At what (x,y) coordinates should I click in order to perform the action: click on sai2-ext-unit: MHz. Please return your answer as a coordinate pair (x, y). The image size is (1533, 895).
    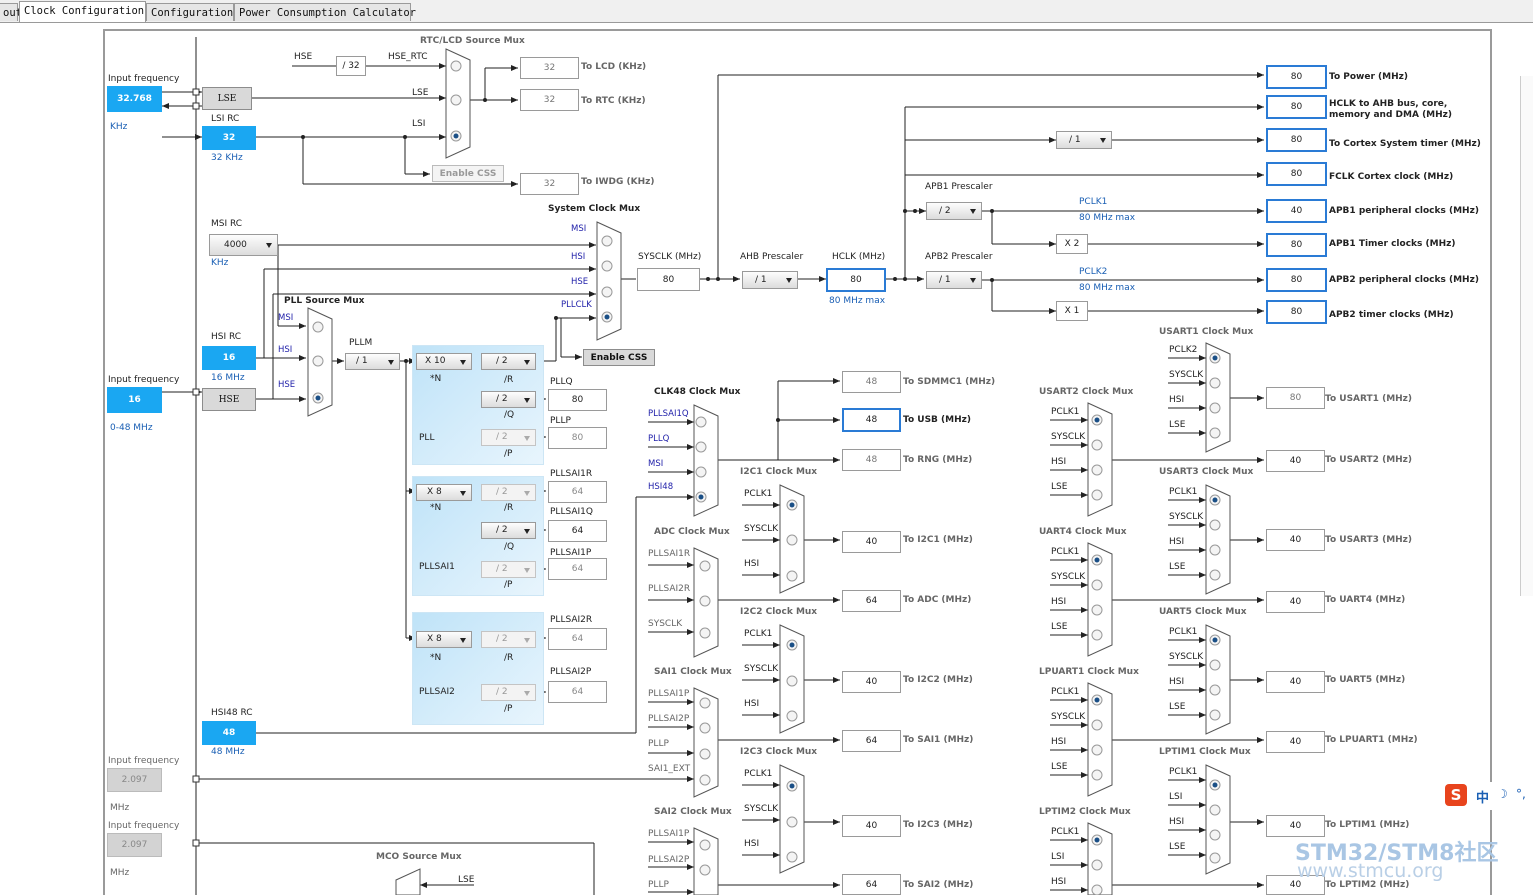
    Looking at the image, I should click on (120, 873).